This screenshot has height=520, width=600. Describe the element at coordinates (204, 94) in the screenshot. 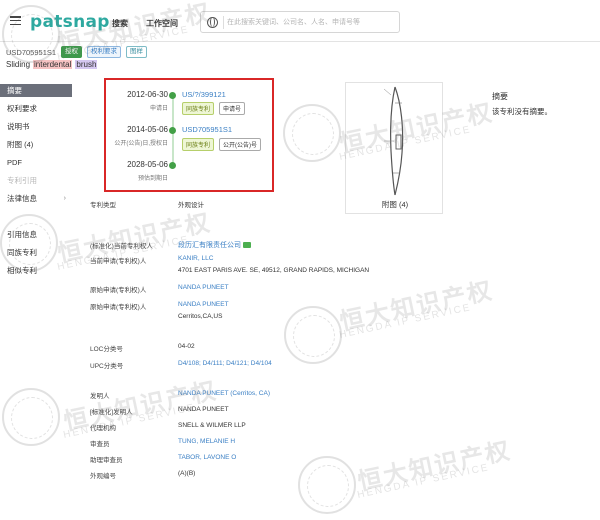

I see `timeline-number: US/?/399121` at that location.